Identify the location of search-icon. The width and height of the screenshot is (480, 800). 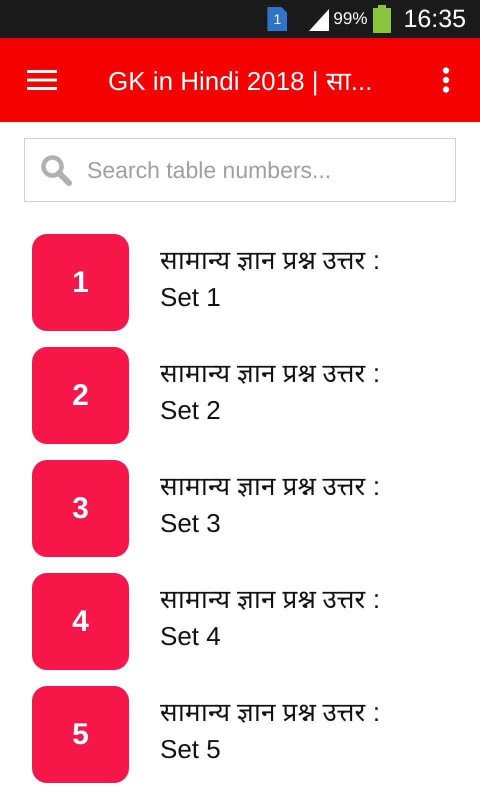
(56, 170).